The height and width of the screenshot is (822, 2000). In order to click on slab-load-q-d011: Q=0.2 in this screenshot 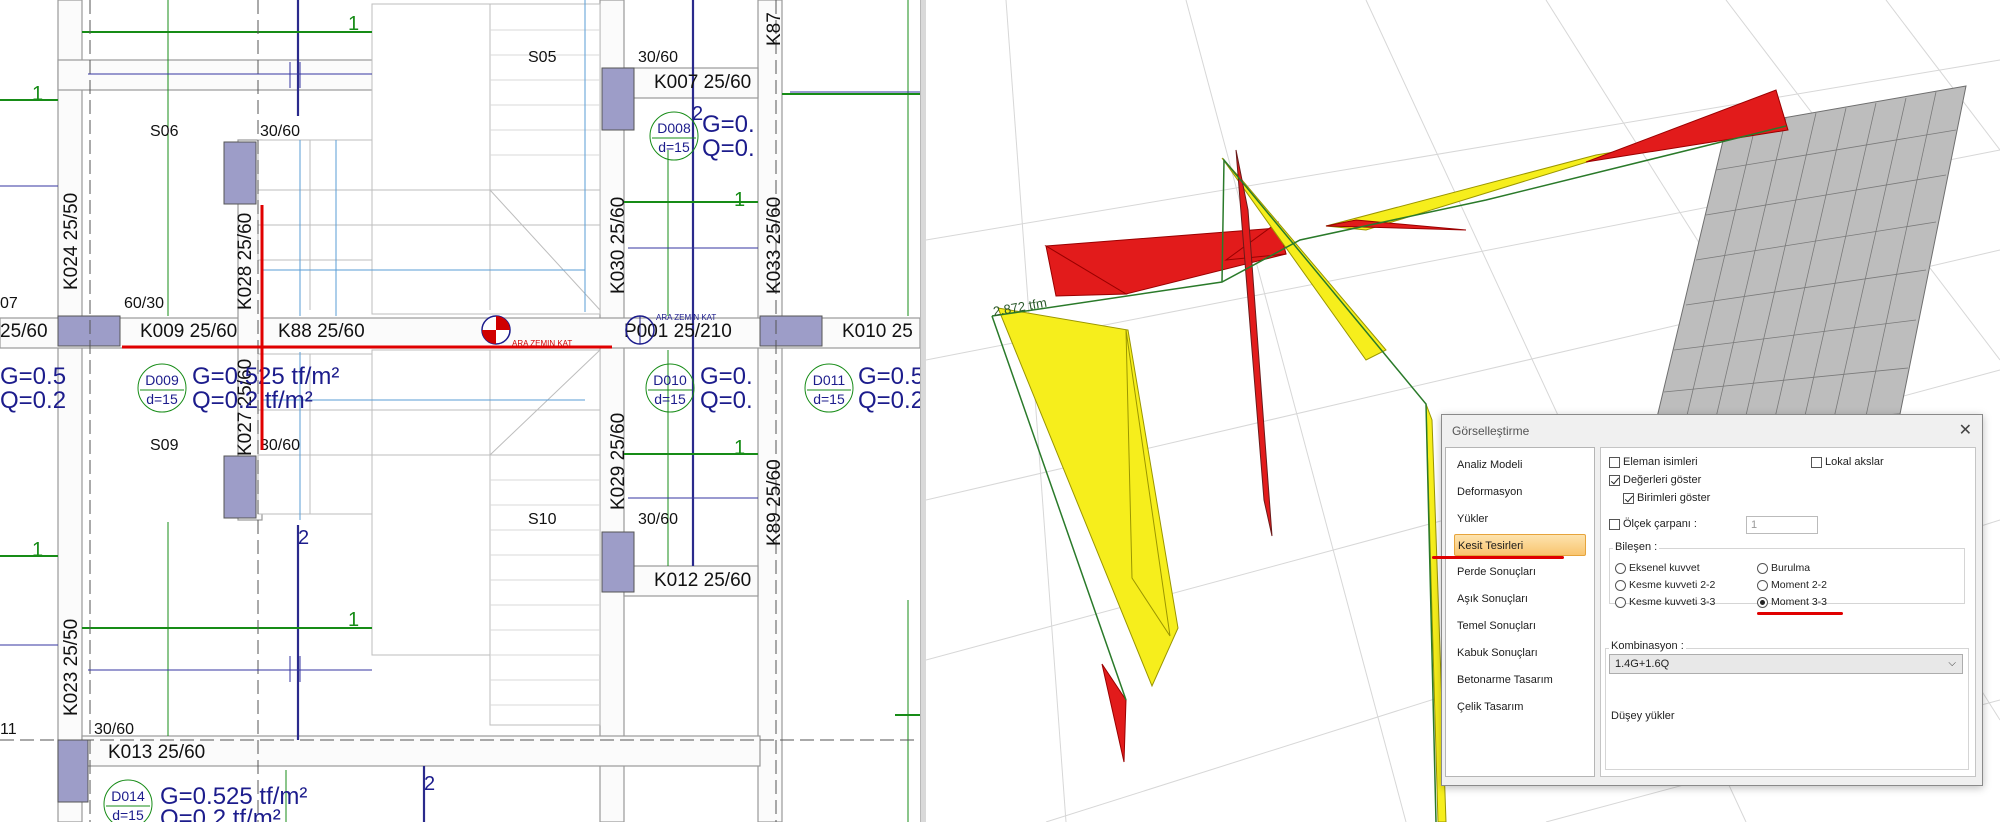, I will do `click(889, 400)`.